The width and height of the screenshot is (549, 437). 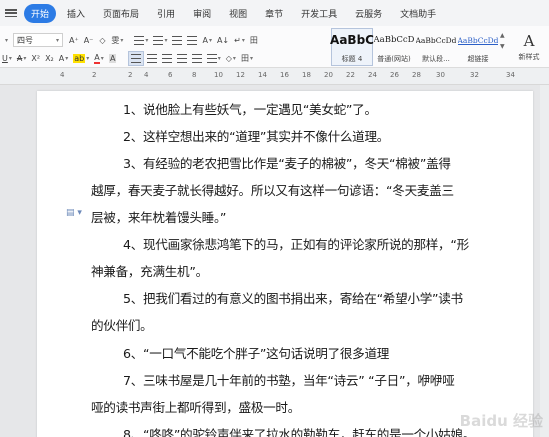 I want to click on bullets-button: ▾, so click(x=141, y=40).